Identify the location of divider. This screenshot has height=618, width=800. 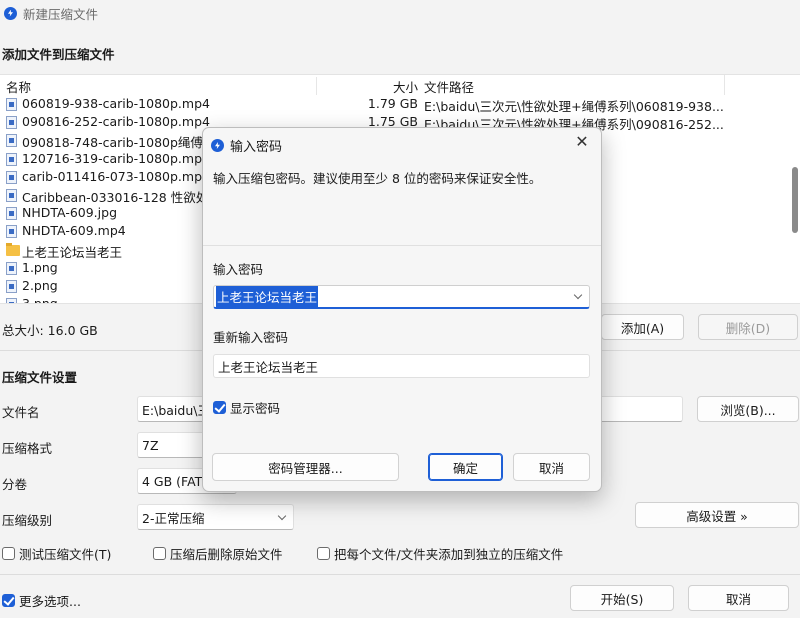
(400, 574).